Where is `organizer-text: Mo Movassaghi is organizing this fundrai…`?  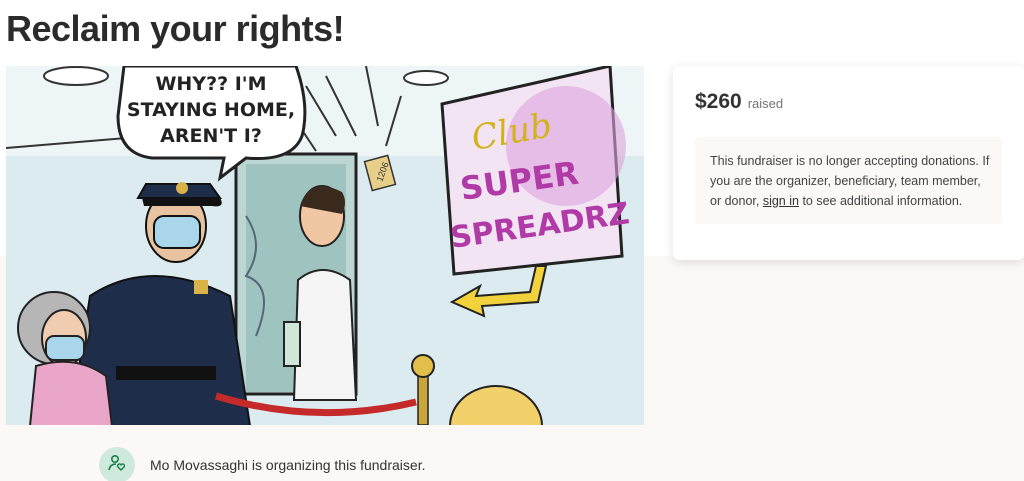
organizer-text: Mo Movassaghi is organizing this fundrai… is located at coordinates (288, 465).